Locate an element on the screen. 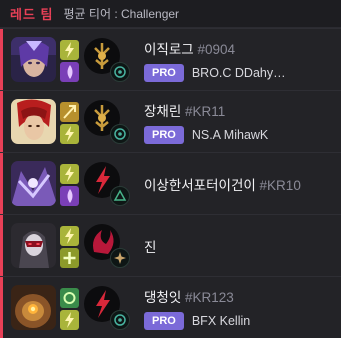  pro-player-name: BFX Kellin is located at coordinates (221, 321).